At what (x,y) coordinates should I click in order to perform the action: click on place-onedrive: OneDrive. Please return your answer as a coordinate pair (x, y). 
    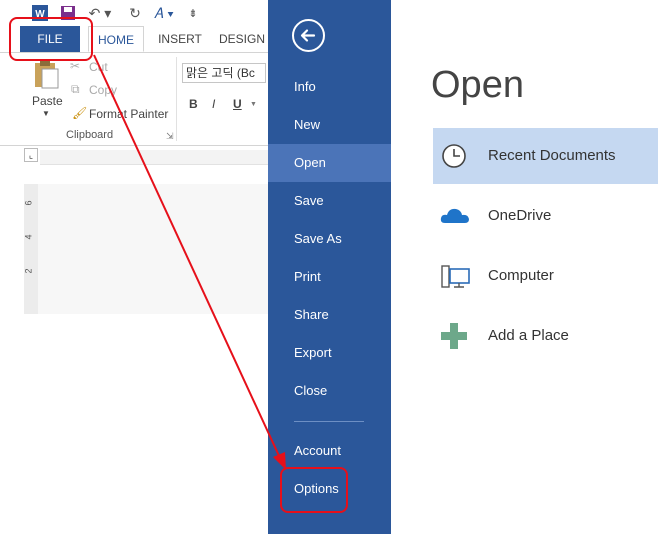
    Looking at the image, I should click on (545, 216).